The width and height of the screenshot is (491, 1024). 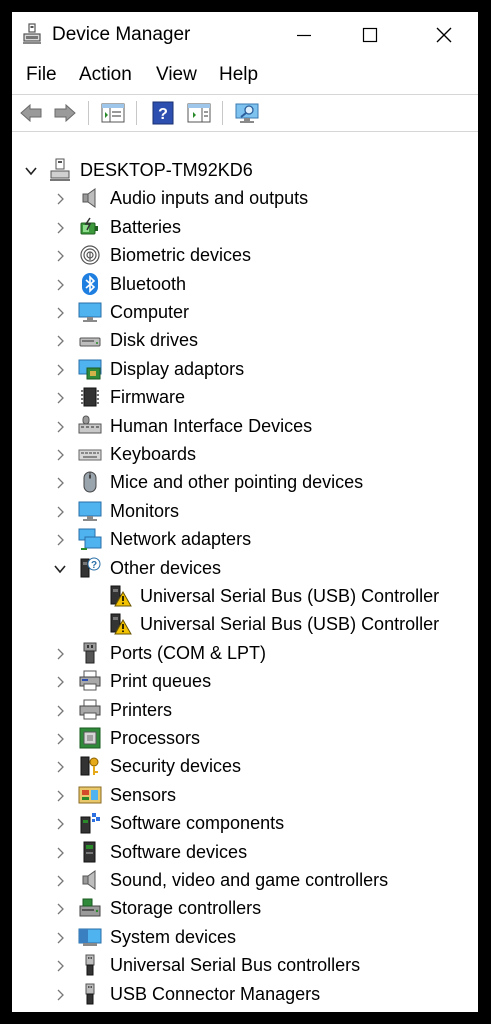 I want to click on maximize-icon, so click(x=370, y=35).